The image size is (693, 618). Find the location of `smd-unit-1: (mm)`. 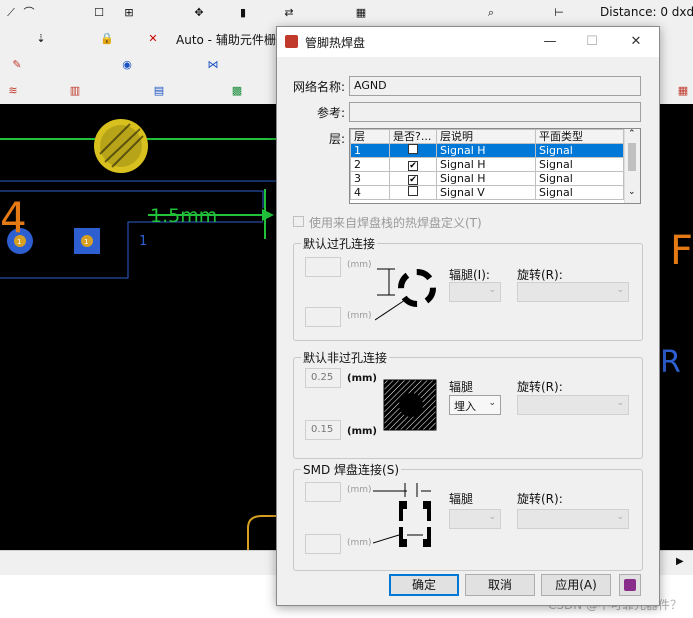

smd-unit-1: (mm) is located at coordinates (359, 490).